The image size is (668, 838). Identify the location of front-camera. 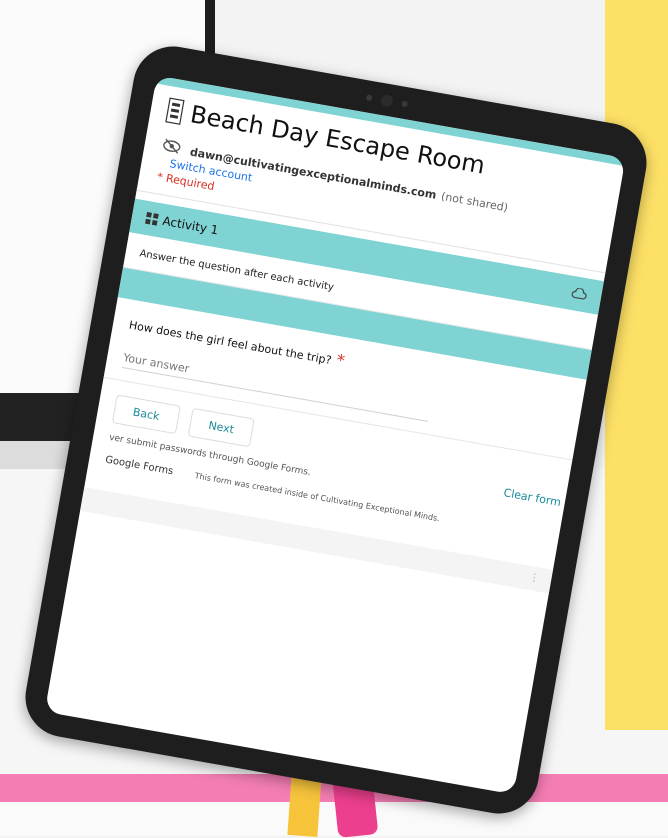
(387, 100).